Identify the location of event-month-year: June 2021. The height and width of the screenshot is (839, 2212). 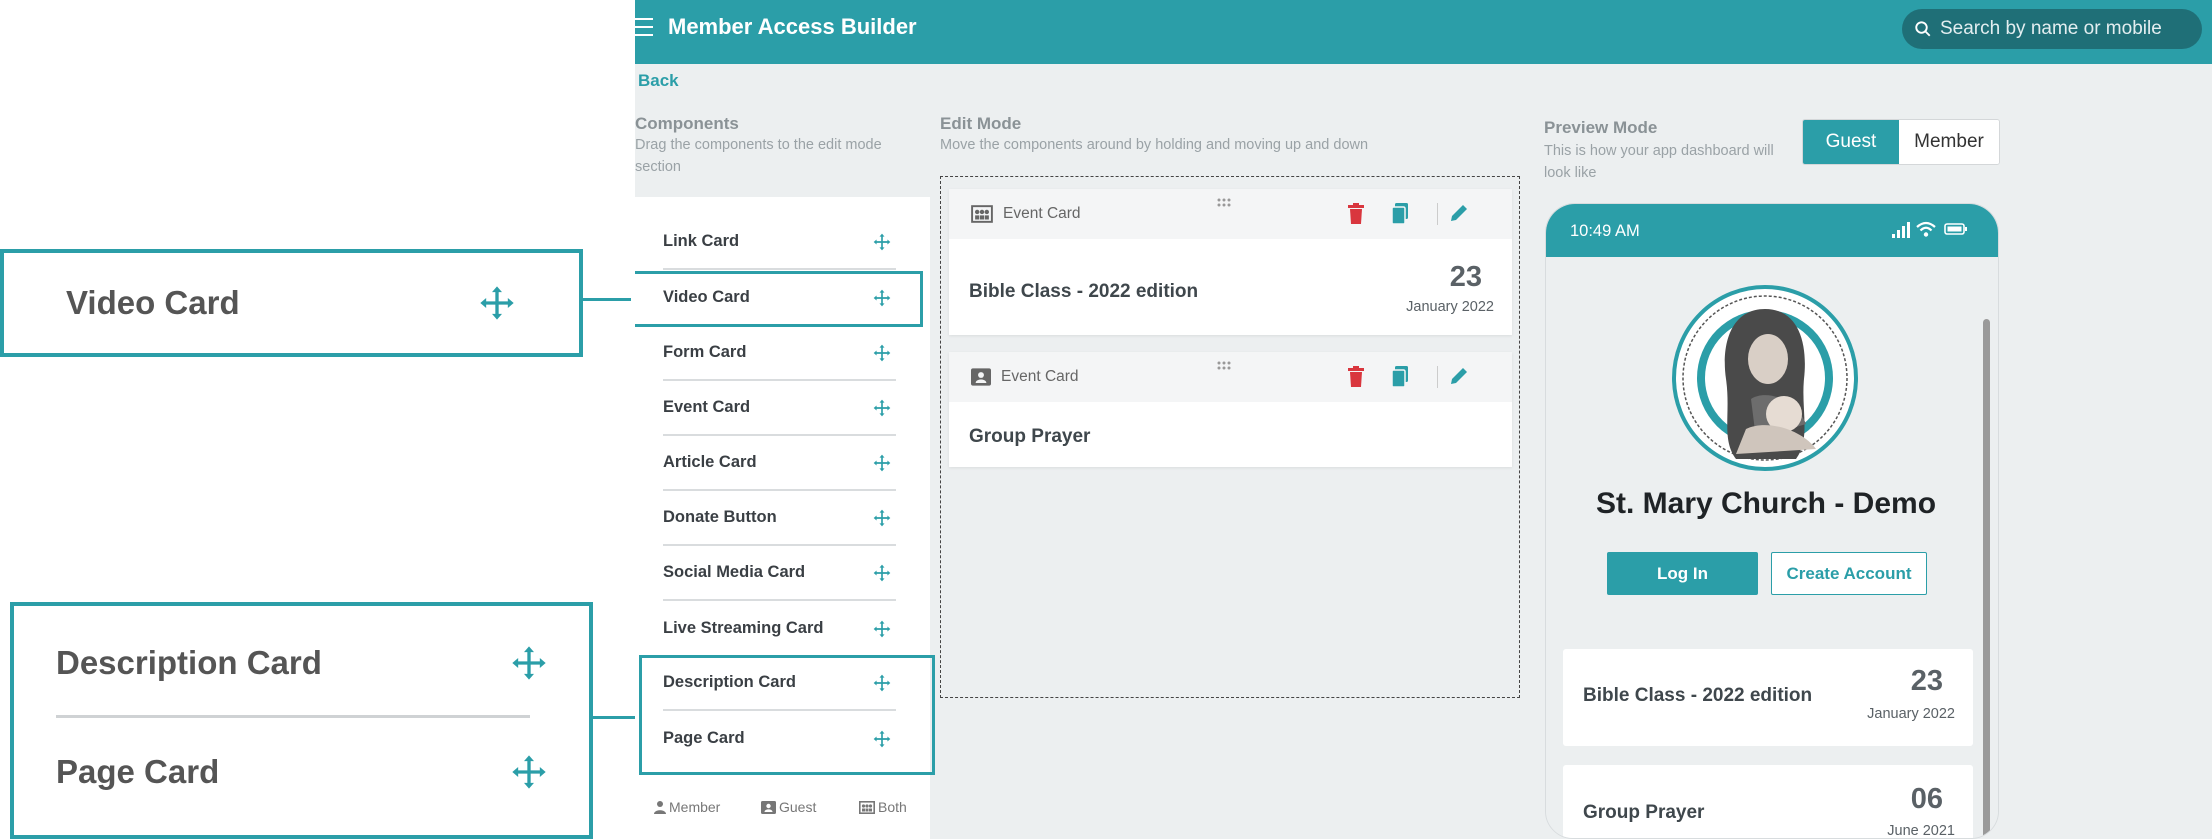
(1921, 831).